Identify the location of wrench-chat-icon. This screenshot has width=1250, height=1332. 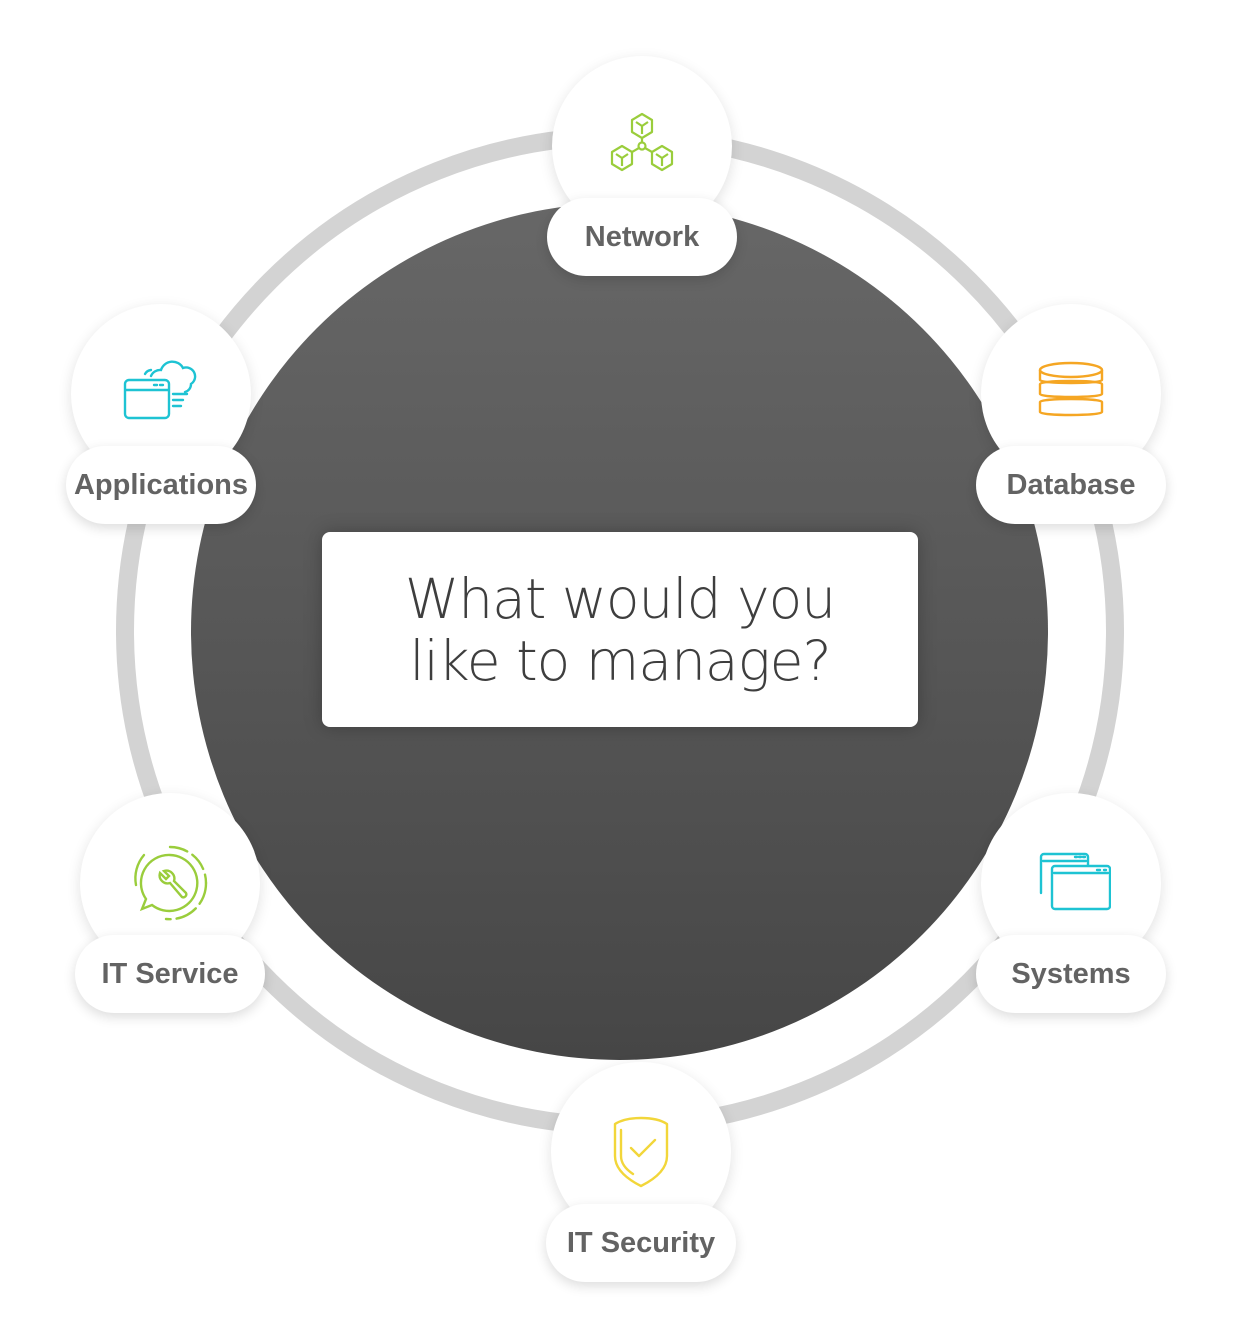
(171, 883).